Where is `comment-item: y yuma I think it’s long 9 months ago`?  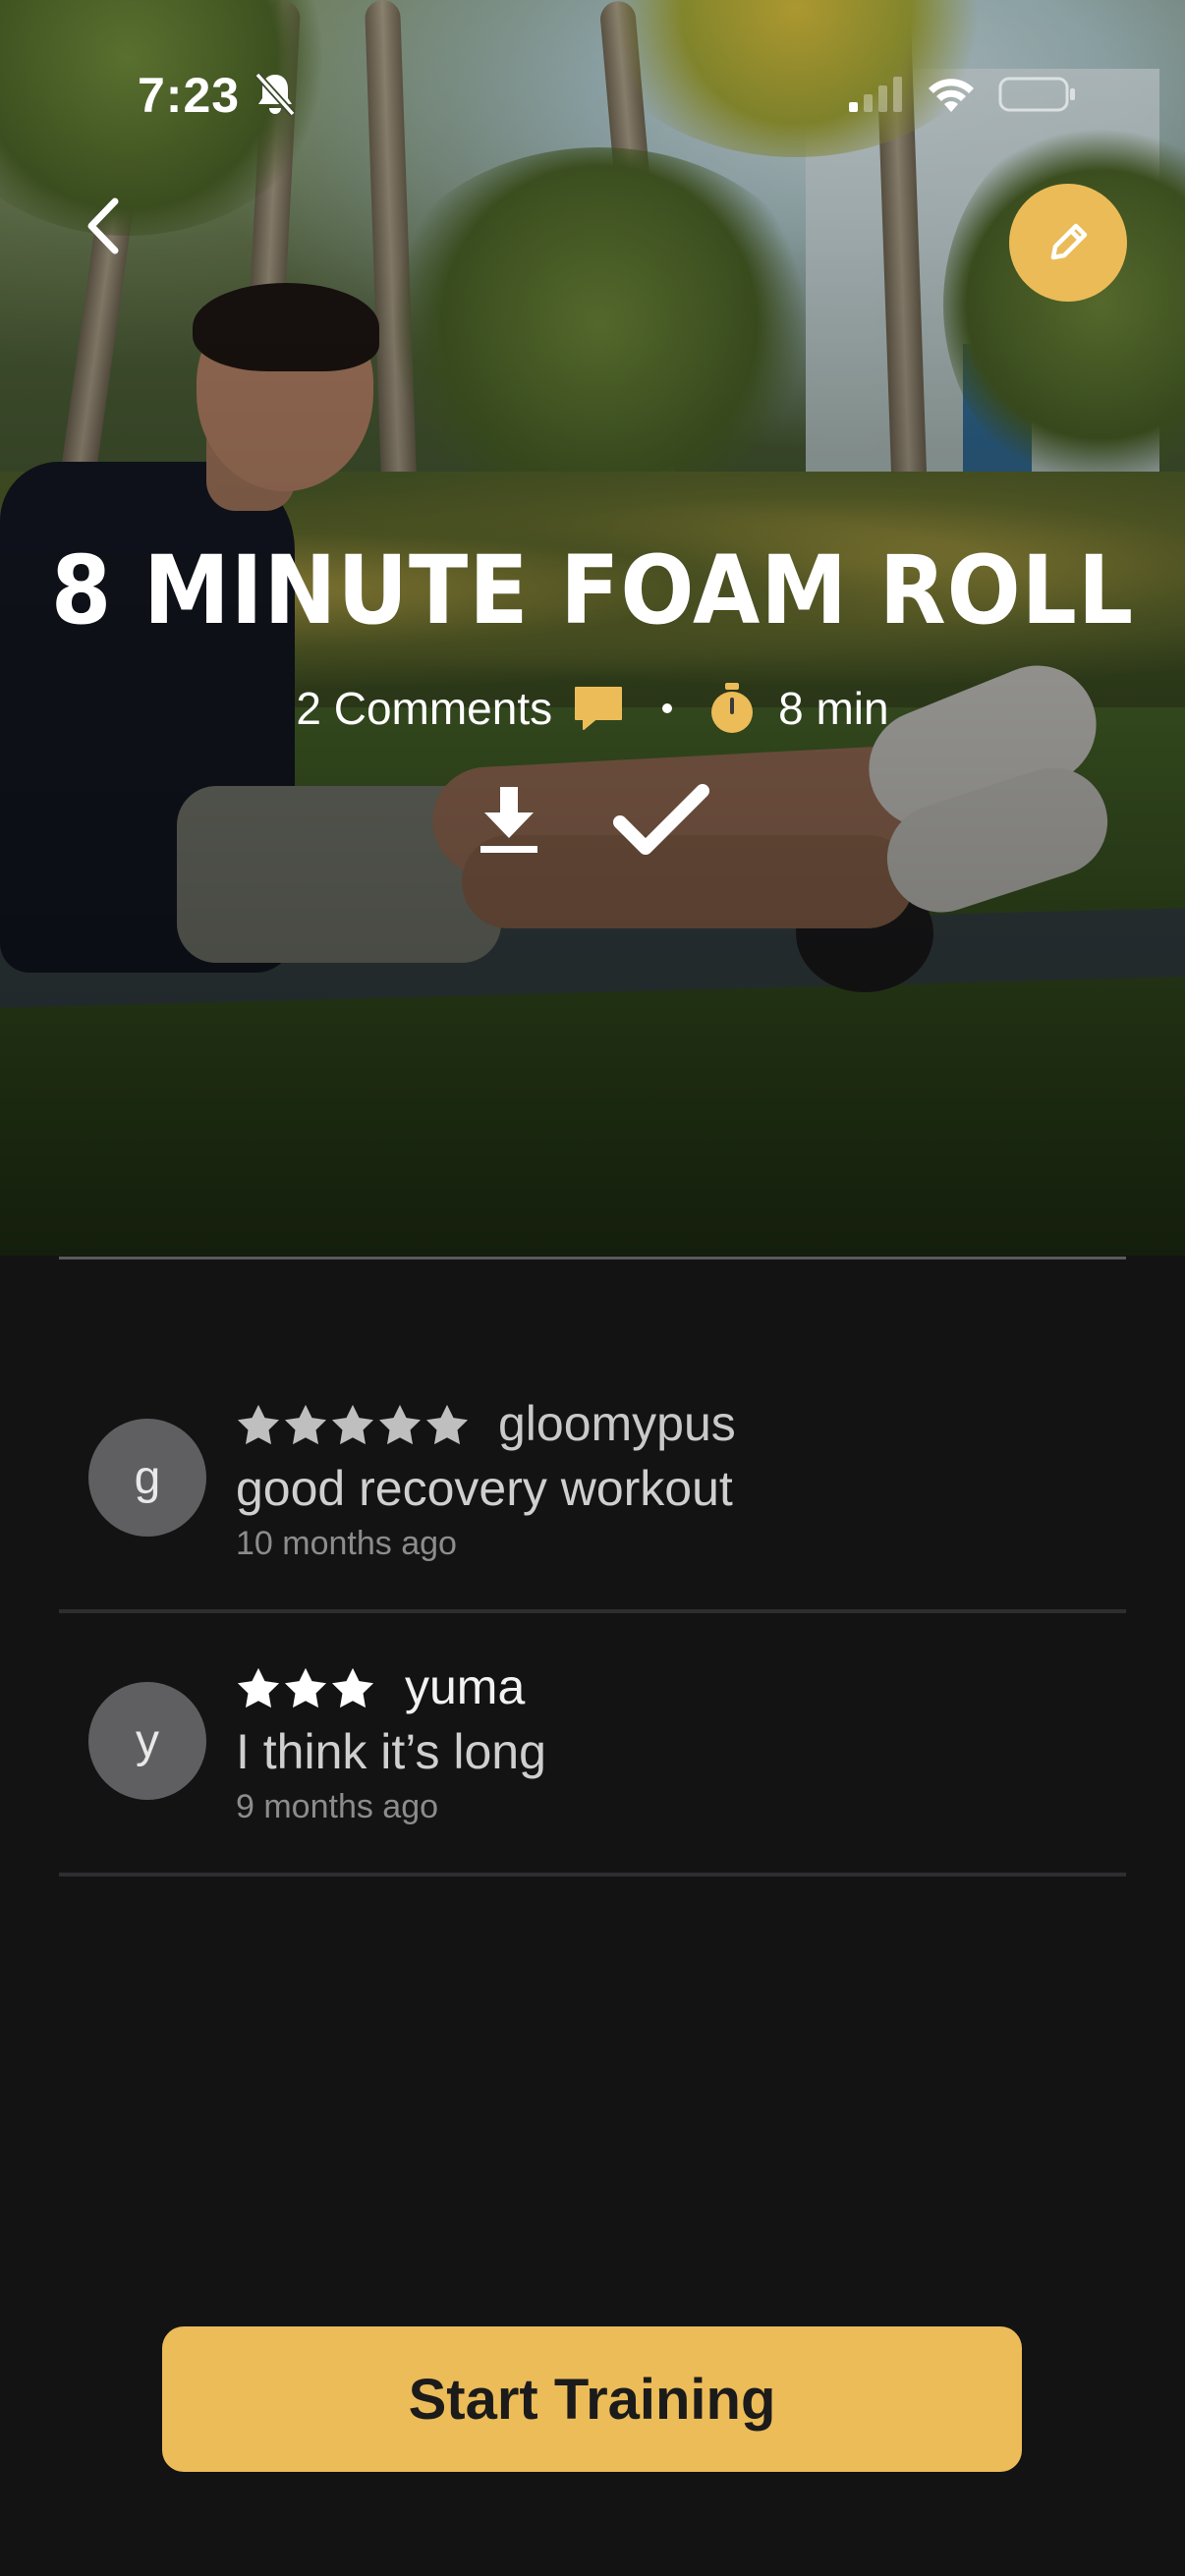
comment-item: y yuma I think it’s long 9 months ago is located at coordinates (592, 1747).